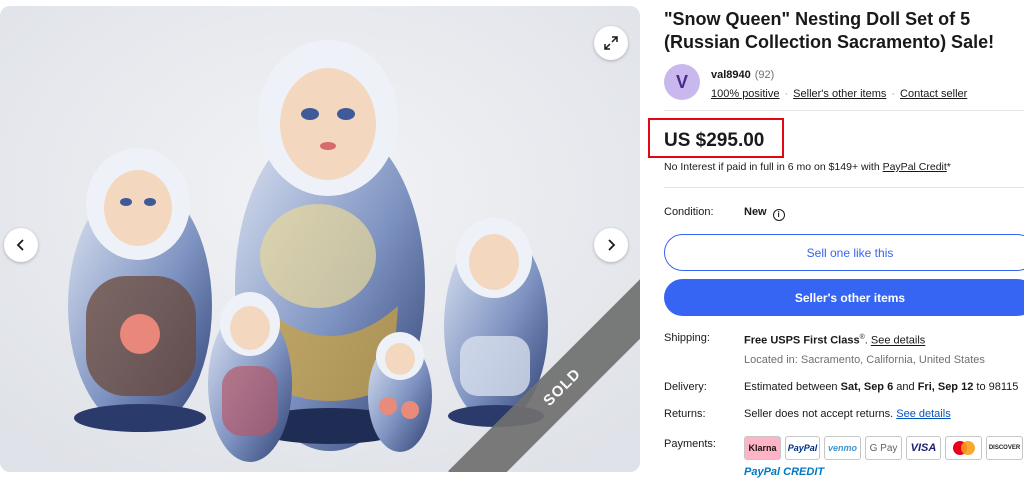  Describe the element at coordinates (923, 448) in the screenshot. I see `visa-icon: VISA` at that location.